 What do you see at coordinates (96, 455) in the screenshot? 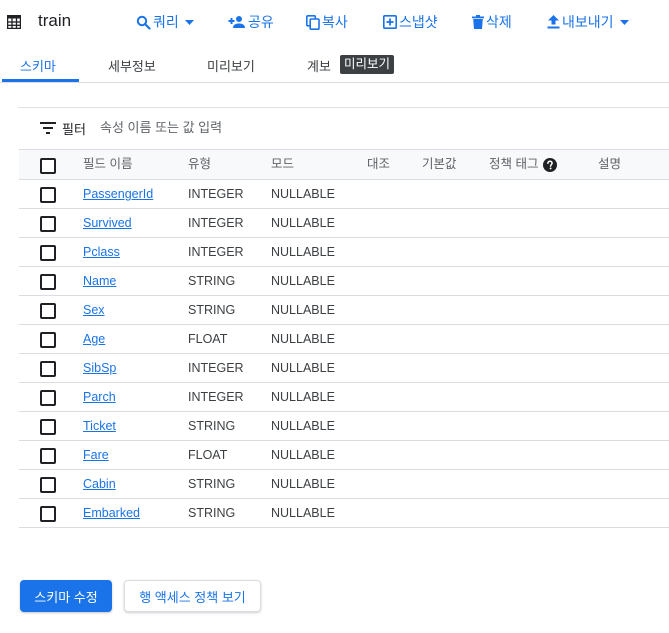
I see `field-name-link: Fare` at bounding box center [96, 455].